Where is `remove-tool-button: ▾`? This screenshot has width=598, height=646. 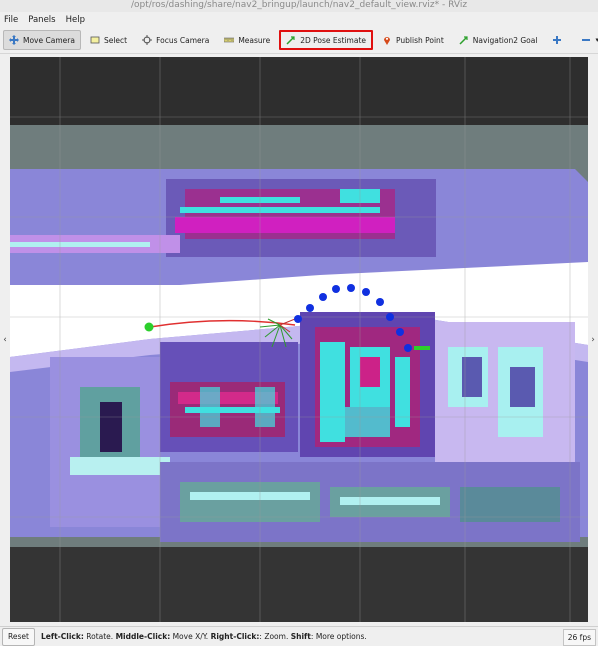
remove-tool-button: ▾ is located at coordinates (586, 40).